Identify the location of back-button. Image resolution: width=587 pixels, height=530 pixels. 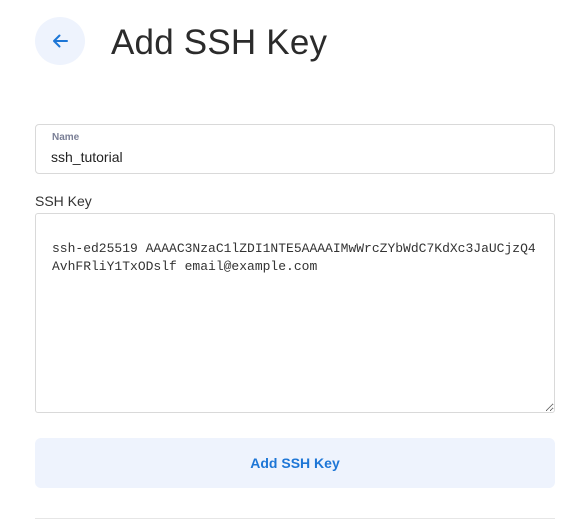
(60, 41).